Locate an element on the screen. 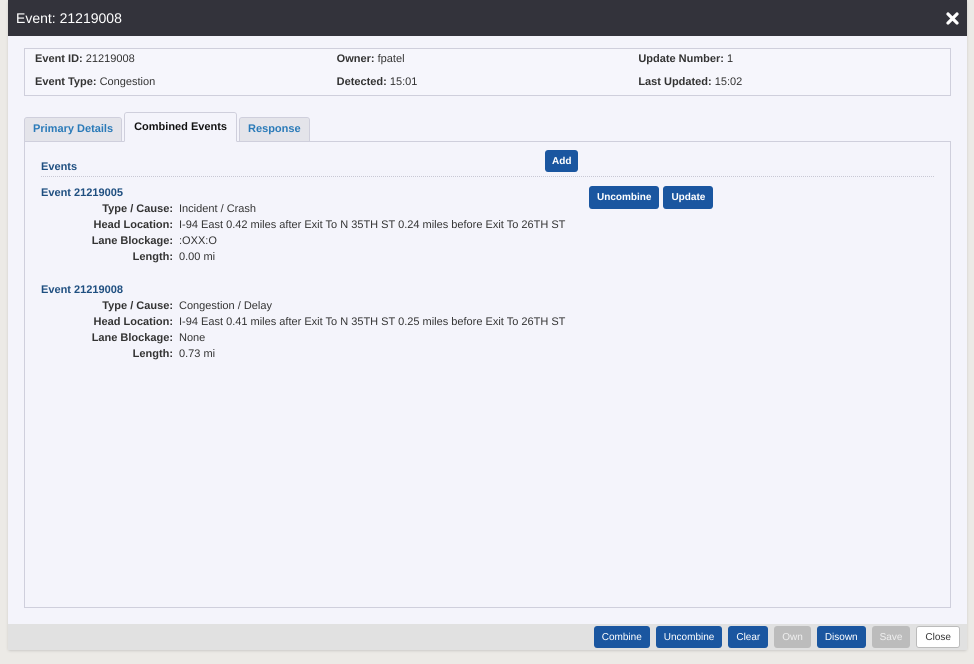  field-value: 0.00 mi is located at coordinates (197, 257).